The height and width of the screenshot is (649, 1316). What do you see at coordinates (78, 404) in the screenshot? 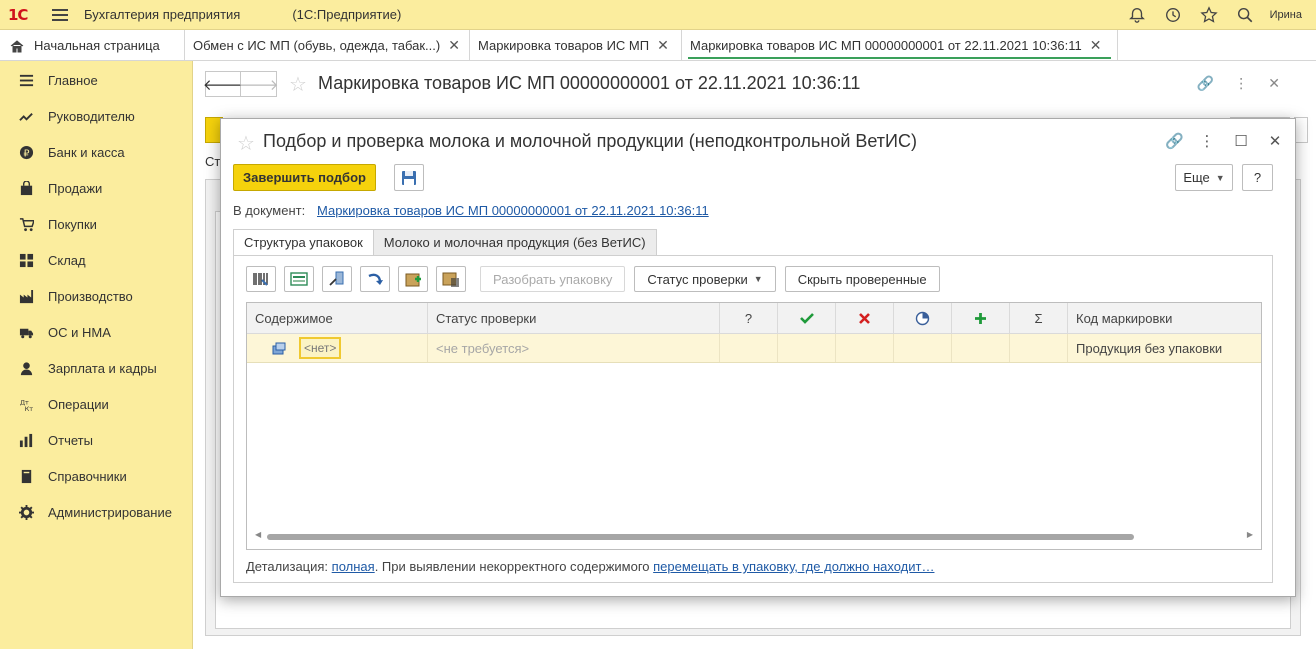
I see `sidebar-item-label: Операции` at bounding box center [78, 404].